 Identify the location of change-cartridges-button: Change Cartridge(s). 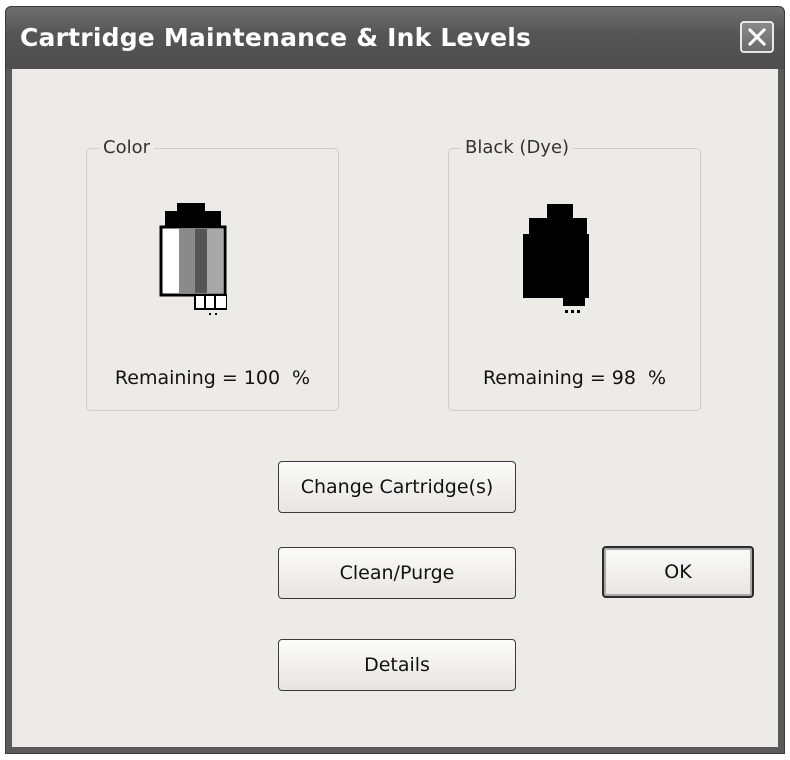
(397, 487).